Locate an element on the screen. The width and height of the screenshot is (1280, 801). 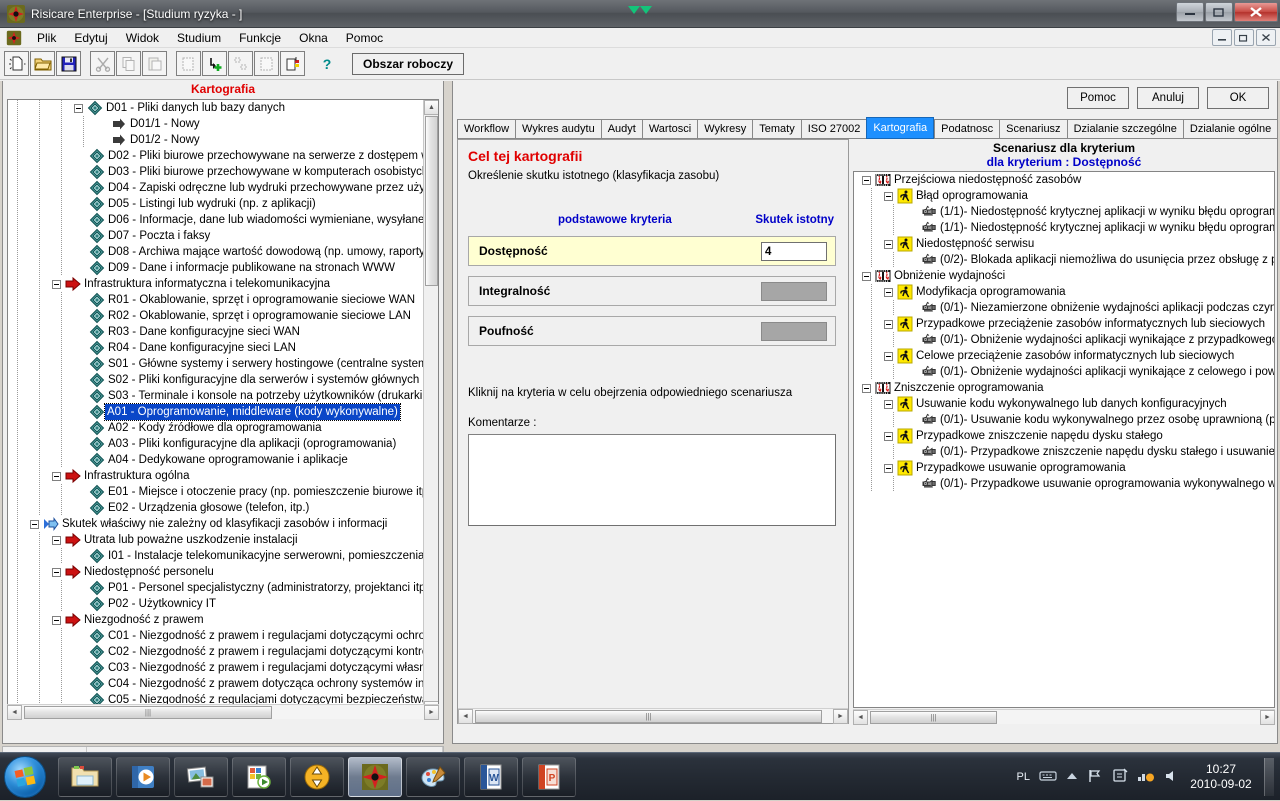
language-indicator: PL is located at coordinates (1023, 777).